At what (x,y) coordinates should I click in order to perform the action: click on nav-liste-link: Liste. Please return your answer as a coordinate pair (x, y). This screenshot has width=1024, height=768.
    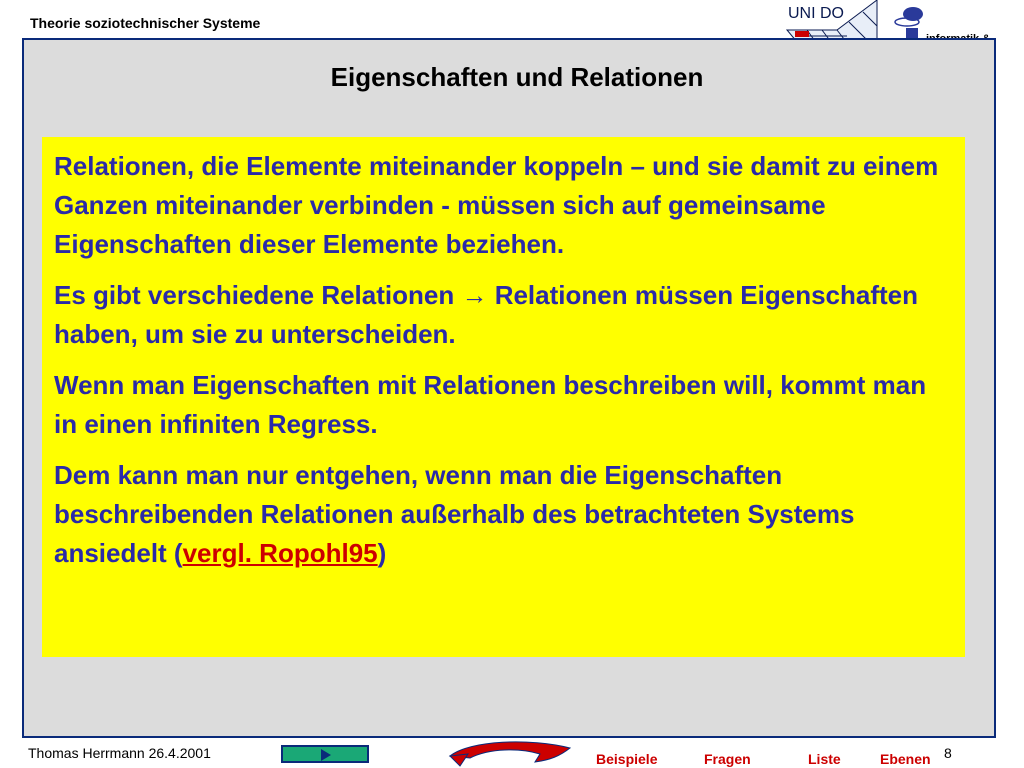
    Looking at the image, I should click on (824, 759).